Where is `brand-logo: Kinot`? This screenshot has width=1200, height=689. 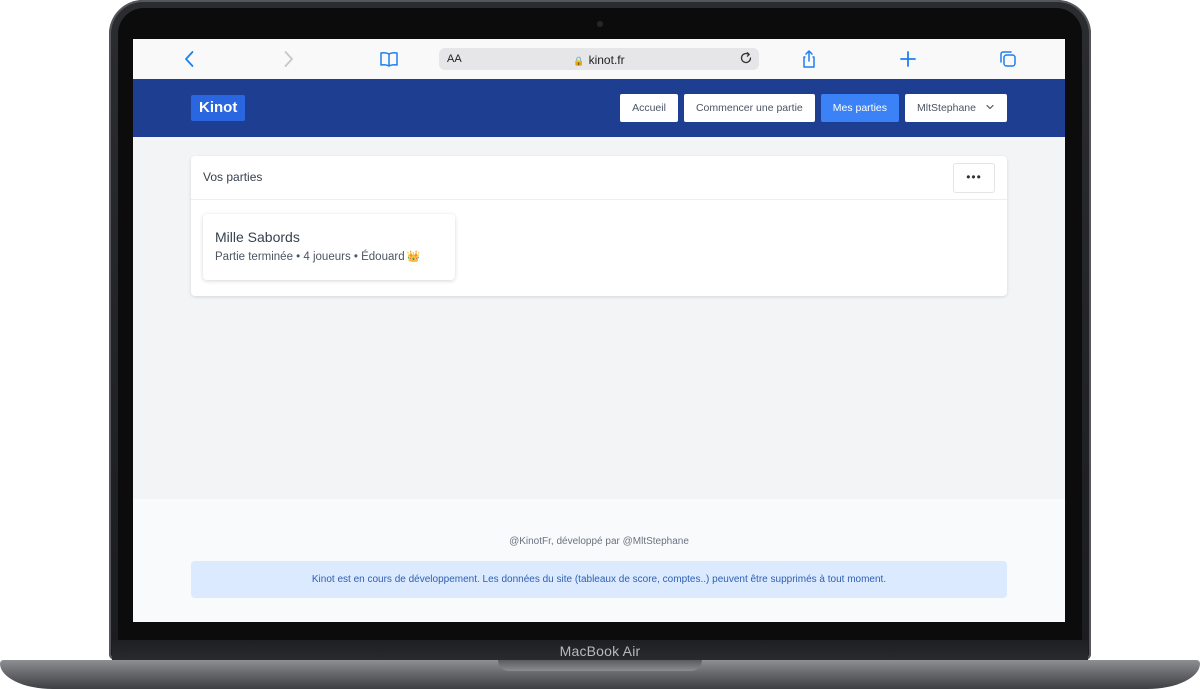 brand-logo: Kinot is located at coordinates (218, 108).